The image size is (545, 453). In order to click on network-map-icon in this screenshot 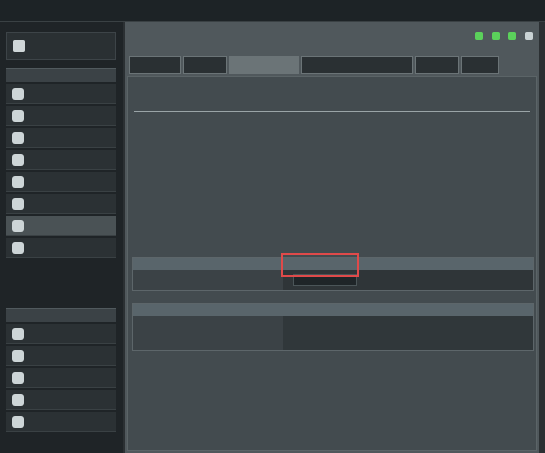, I will do `click(18, 116)`.